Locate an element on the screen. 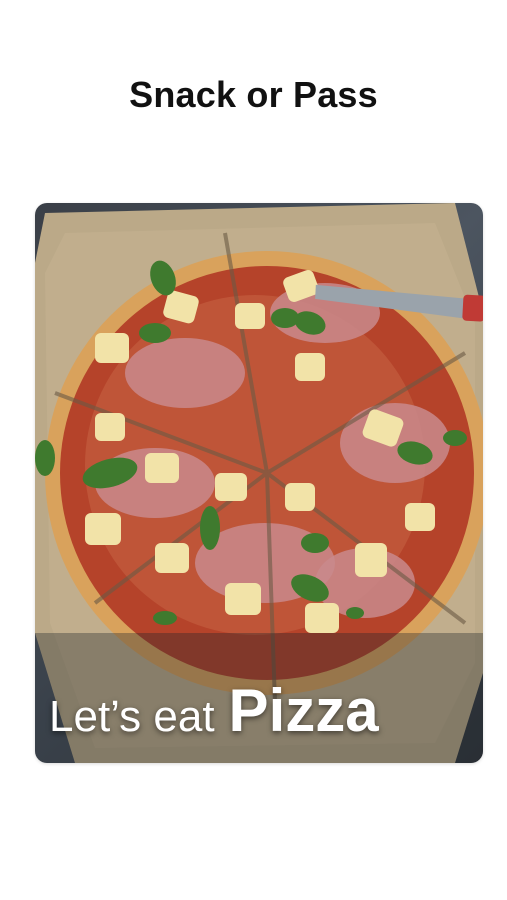 Image resolution: width=507 pixels, height=900 pixels. caption-lead: Let’s eat is located at coordinates (132, 716).